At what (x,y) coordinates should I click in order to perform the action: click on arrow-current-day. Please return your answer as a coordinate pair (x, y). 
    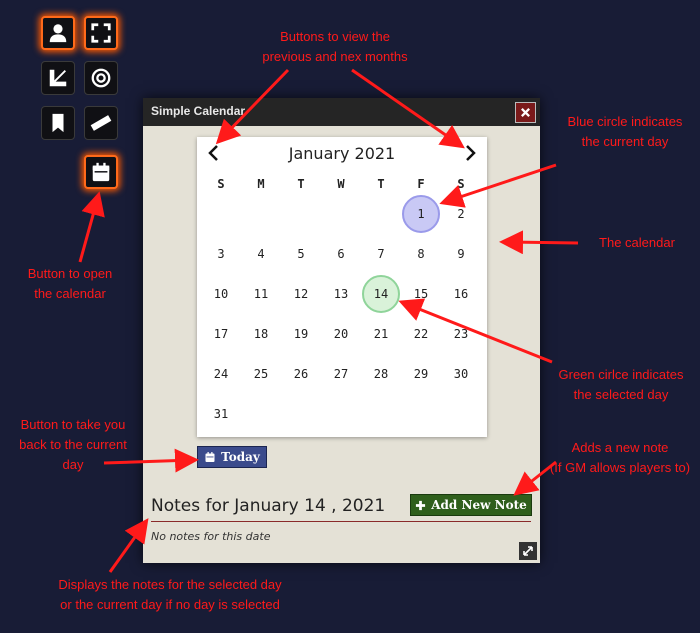
    Looking at the image, I should click on (498, 185).